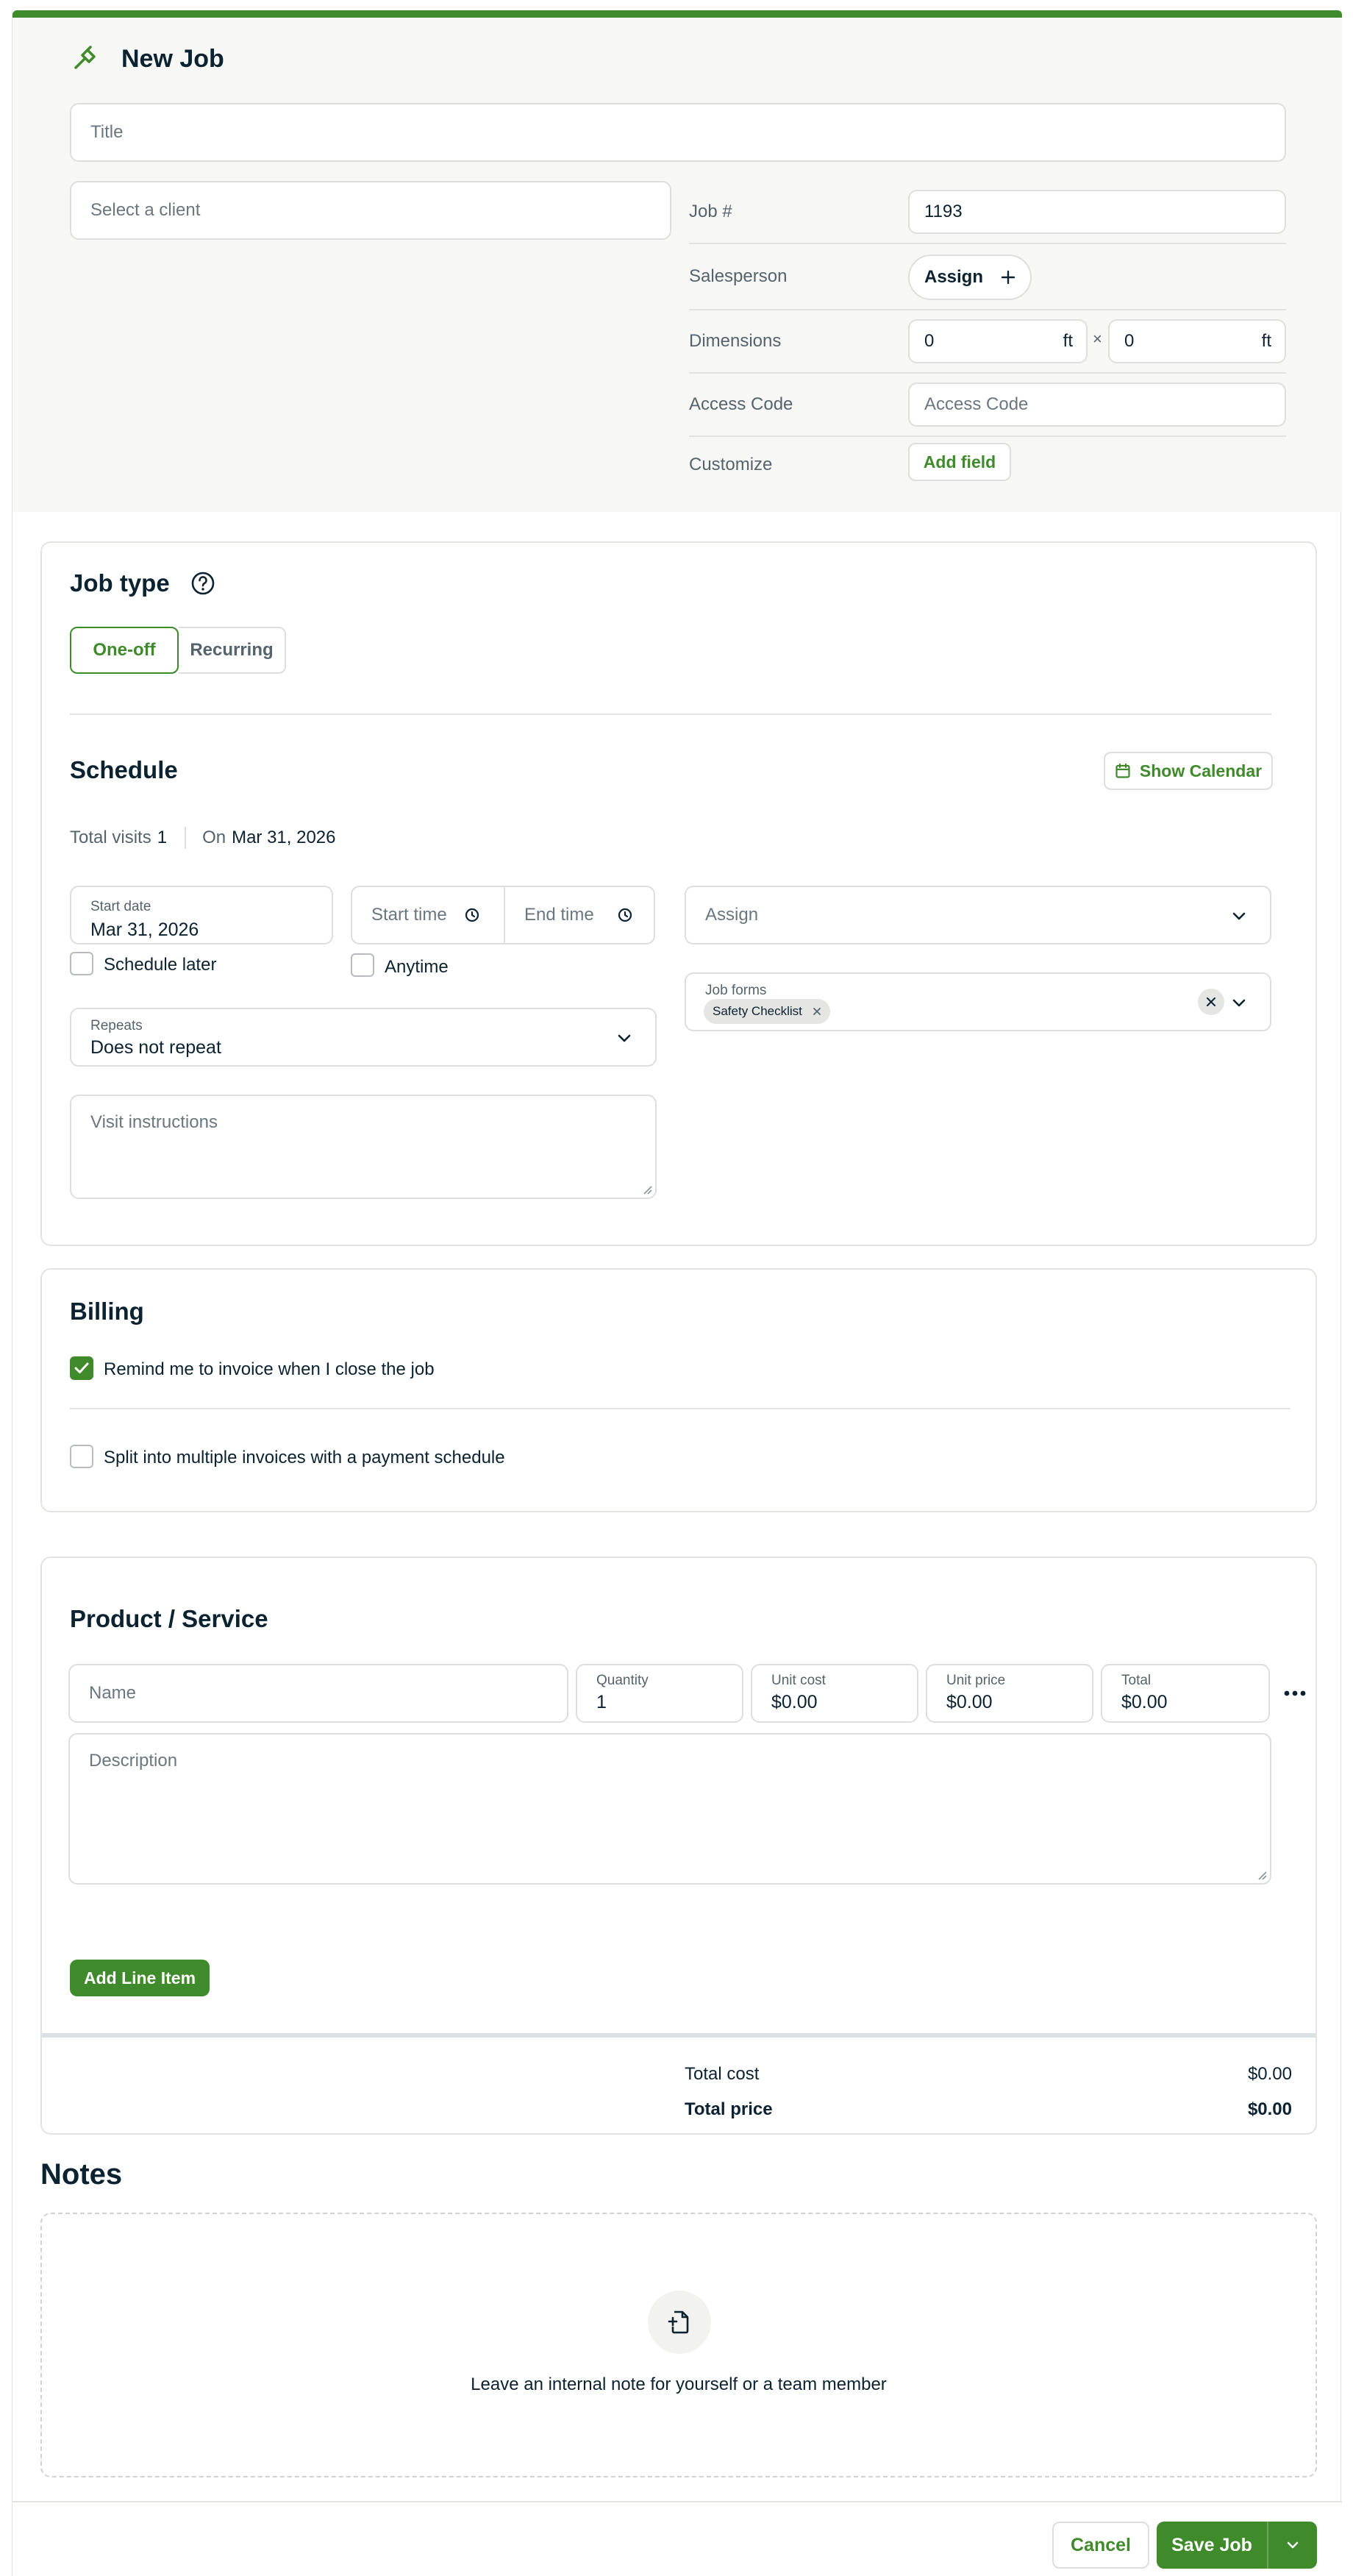 The height and width of the screenshot is (2576, 1353). Describe the element at coordinates (120, 583) in the screenshot. I see `job-type-title: Job type` at that location.